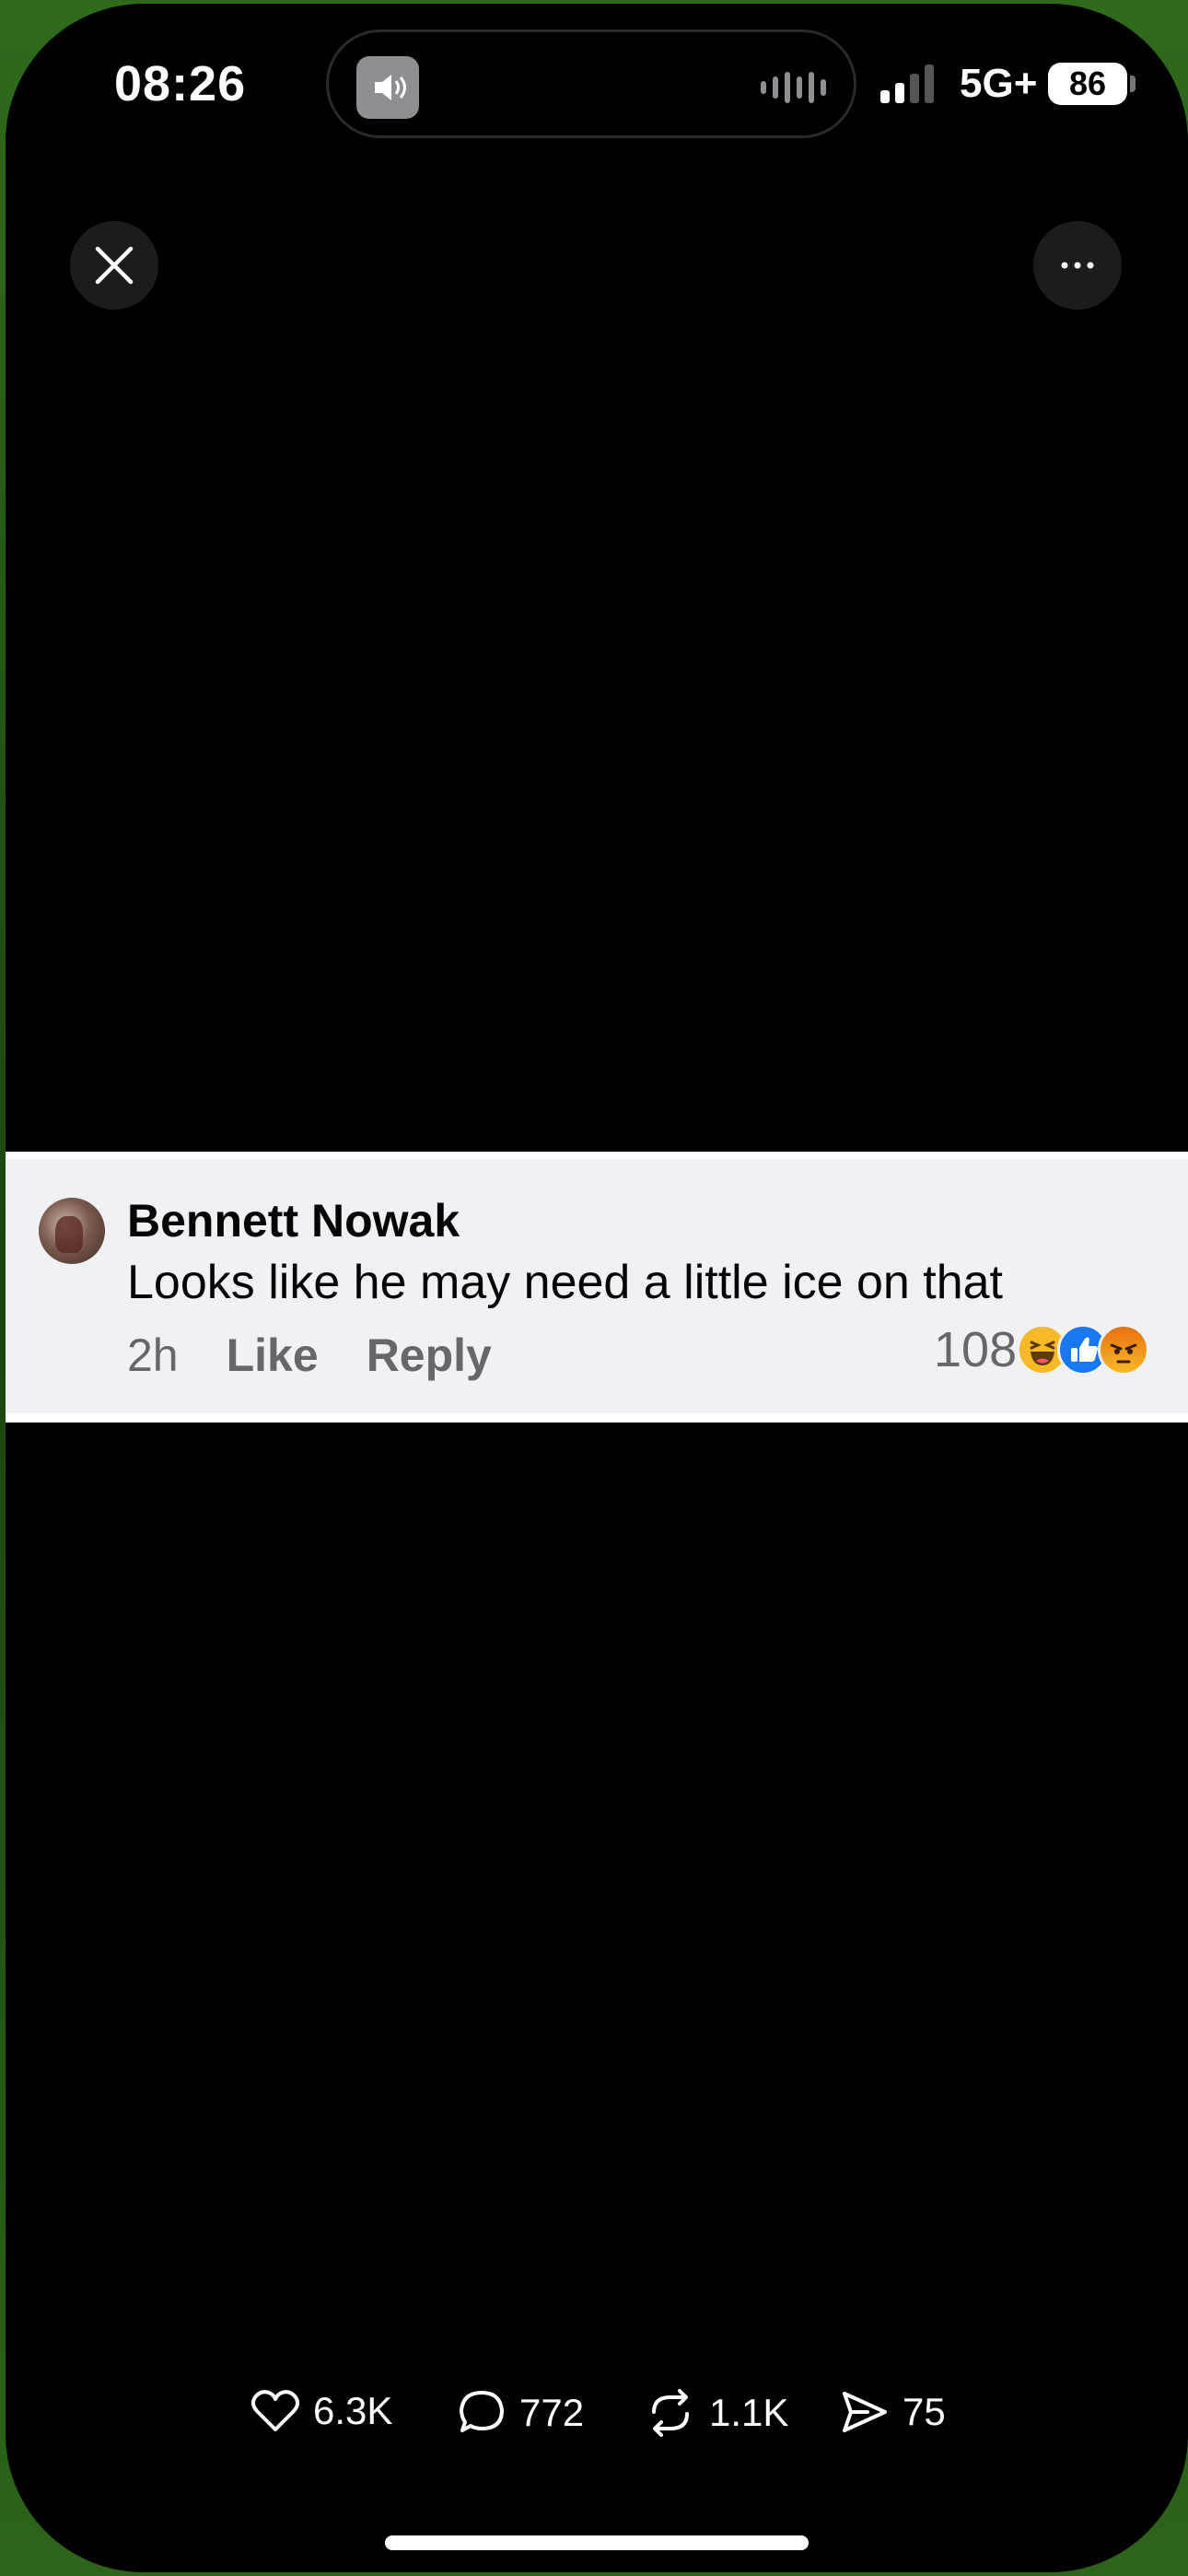 This screenshot has width=1188, height=2576. I want to click on heart-icon, so click(275, 2410).